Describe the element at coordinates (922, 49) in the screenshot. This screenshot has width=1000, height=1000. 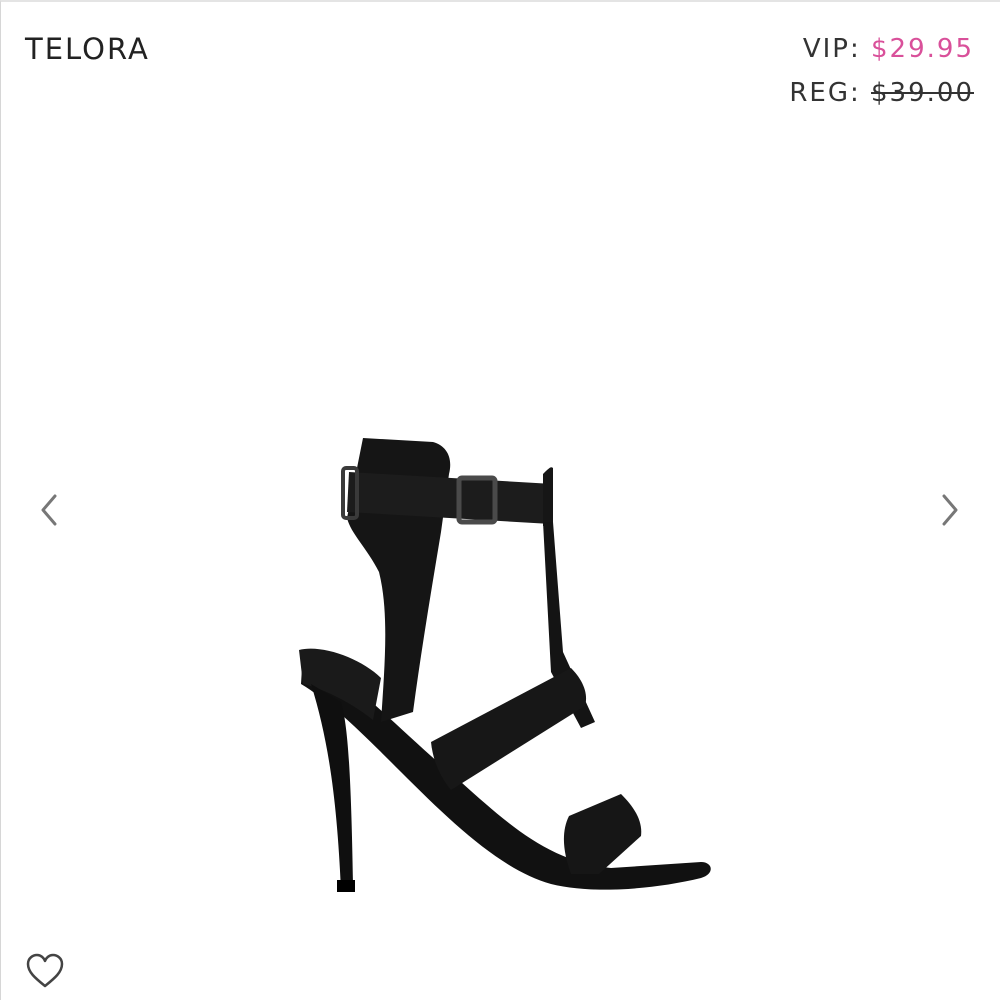
I see `vip-price: $29.95` at that location.